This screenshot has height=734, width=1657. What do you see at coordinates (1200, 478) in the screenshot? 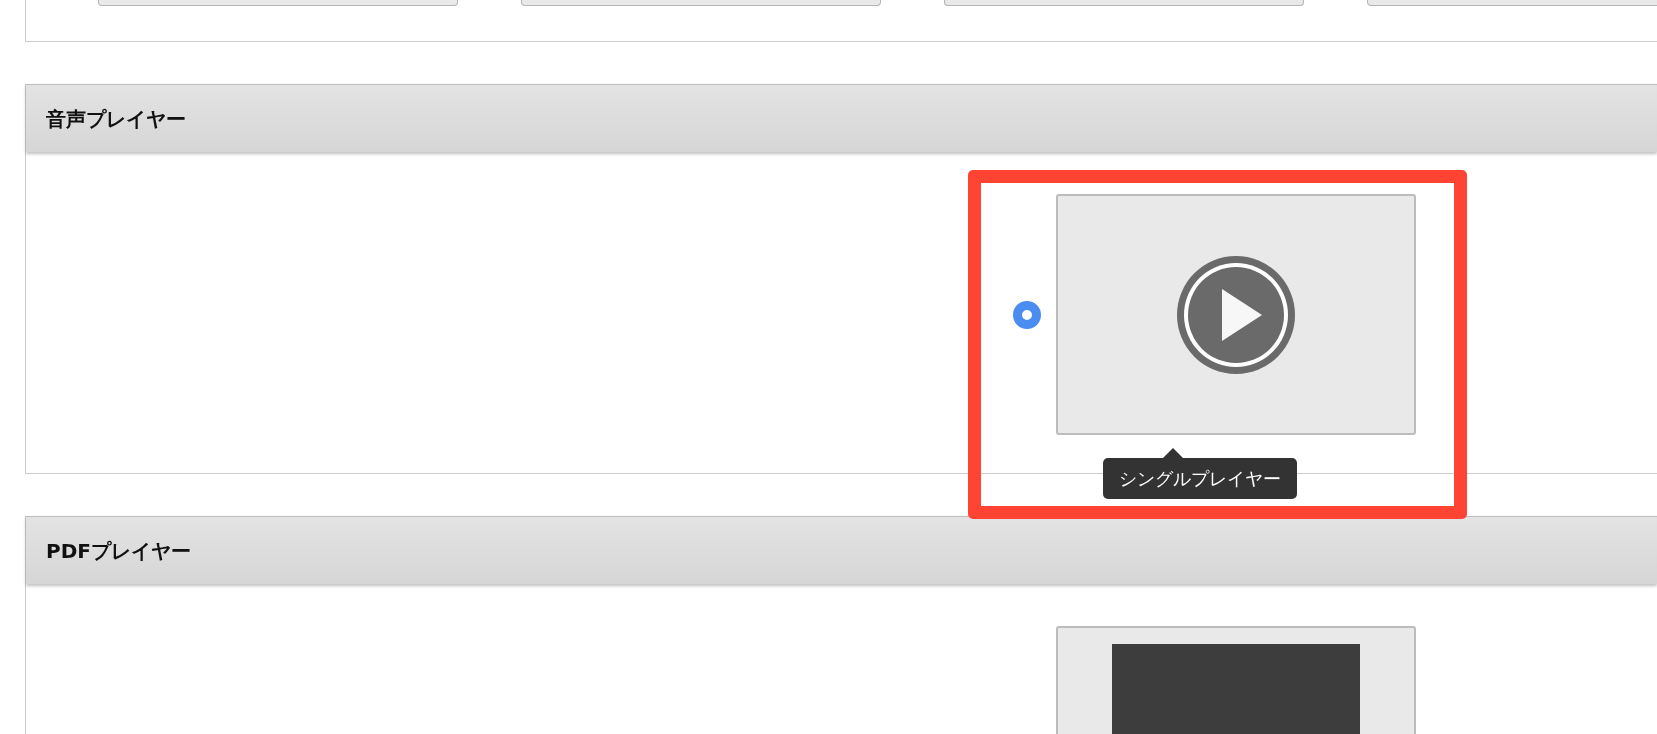
I see `tooltip: シングルプレイヤー` at bounding box center [1200, 478].